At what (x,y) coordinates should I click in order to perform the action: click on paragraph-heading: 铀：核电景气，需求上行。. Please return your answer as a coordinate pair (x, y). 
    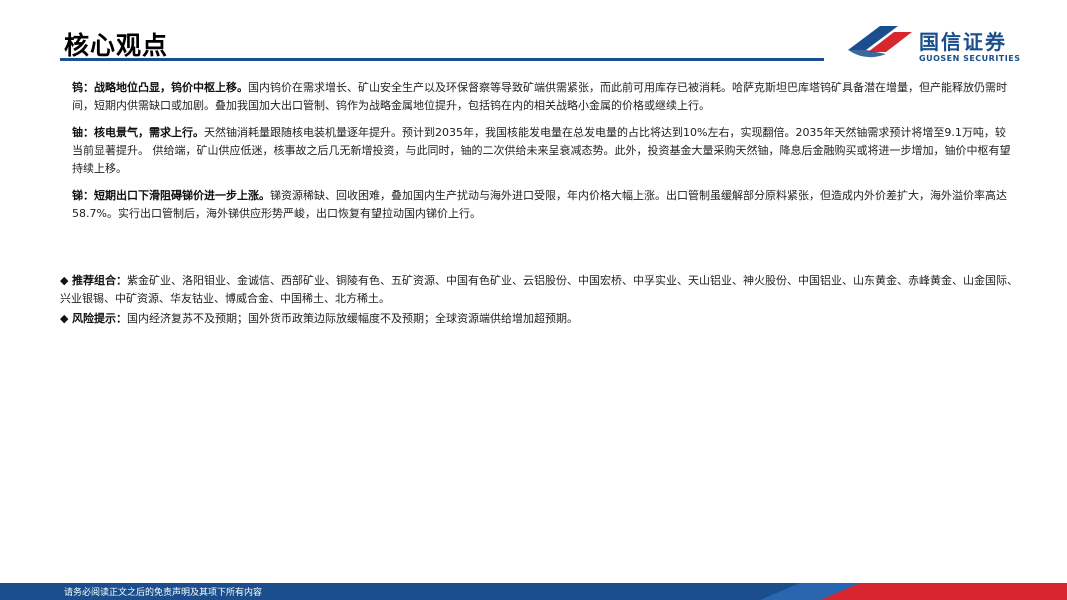
    Looking at the image, I should click on (138, 132).